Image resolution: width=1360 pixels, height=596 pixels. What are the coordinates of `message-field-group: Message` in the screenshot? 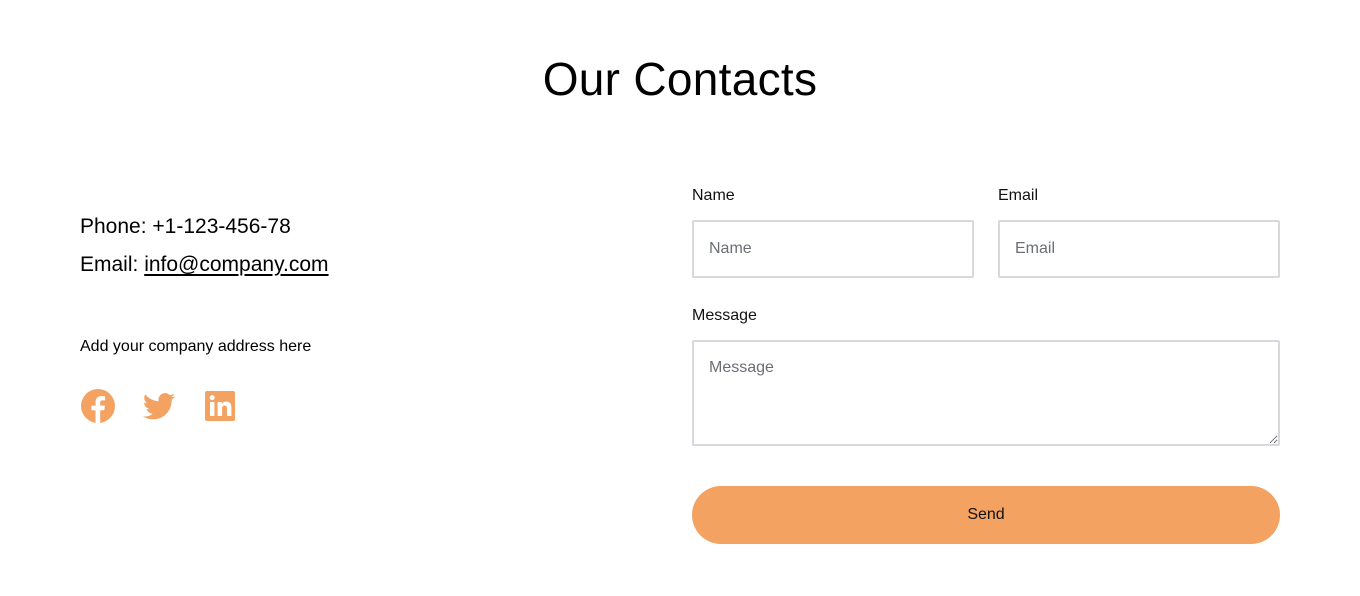 It's located at (986, 375).